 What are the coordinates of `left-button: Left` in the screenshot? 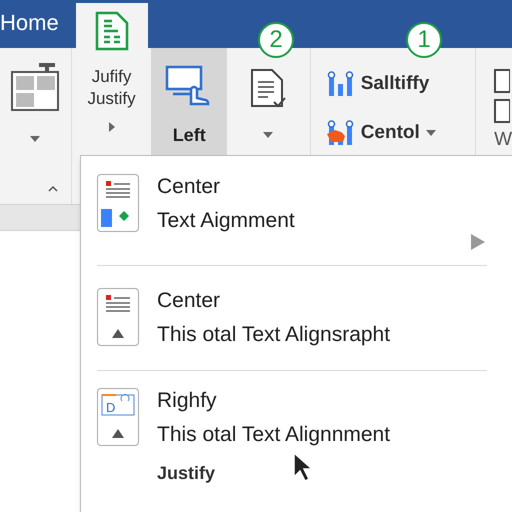 It's located at (189, 101).